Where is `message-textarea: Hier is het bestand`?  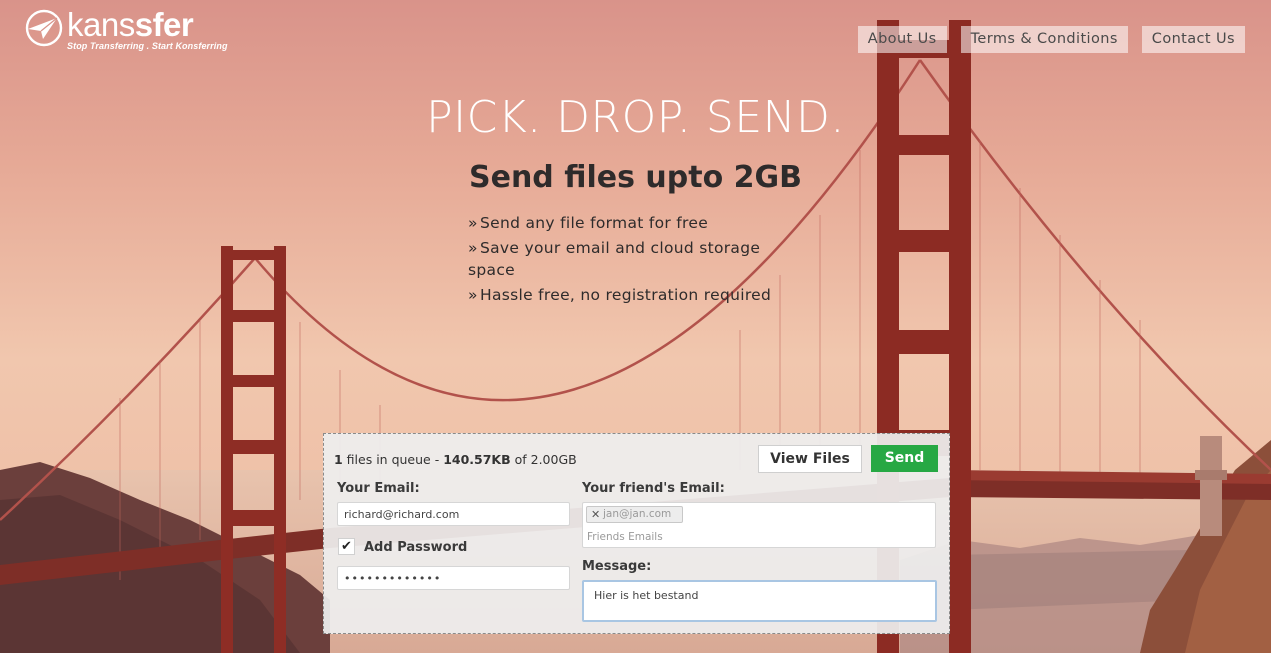
message-textarea: Hier is het bestand is located at coordinates (759, 601).